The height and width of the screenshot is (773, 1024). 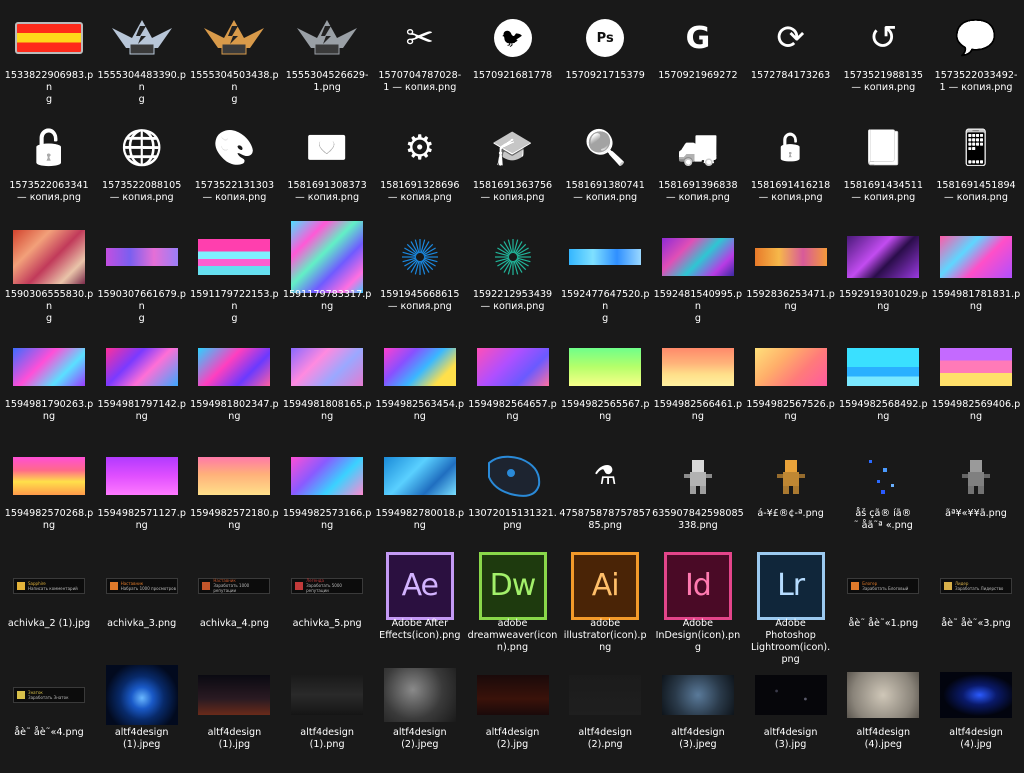 What do you see at coordinates (698, 635) in the screenshot?
I see `file-name-label: Adobe InDesign(icon).pn g` at bounding box center [698, 635].